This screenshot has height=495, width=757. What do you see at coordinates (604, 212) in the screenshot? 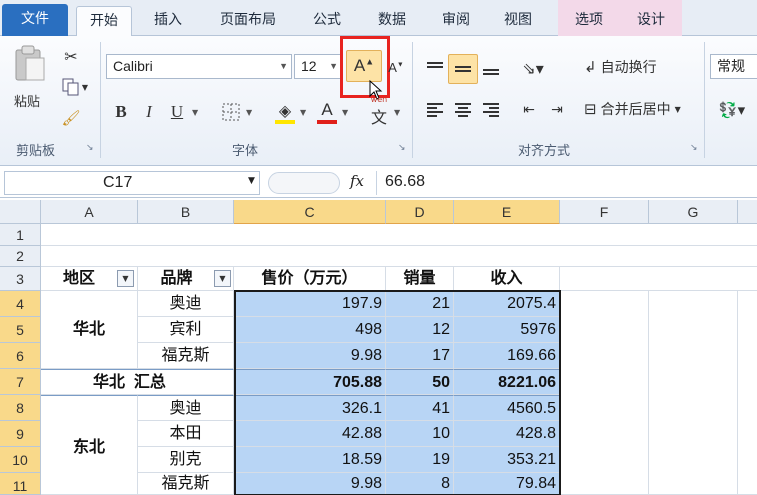
I see `column-header-f: F` at bounding box center [604, 212].